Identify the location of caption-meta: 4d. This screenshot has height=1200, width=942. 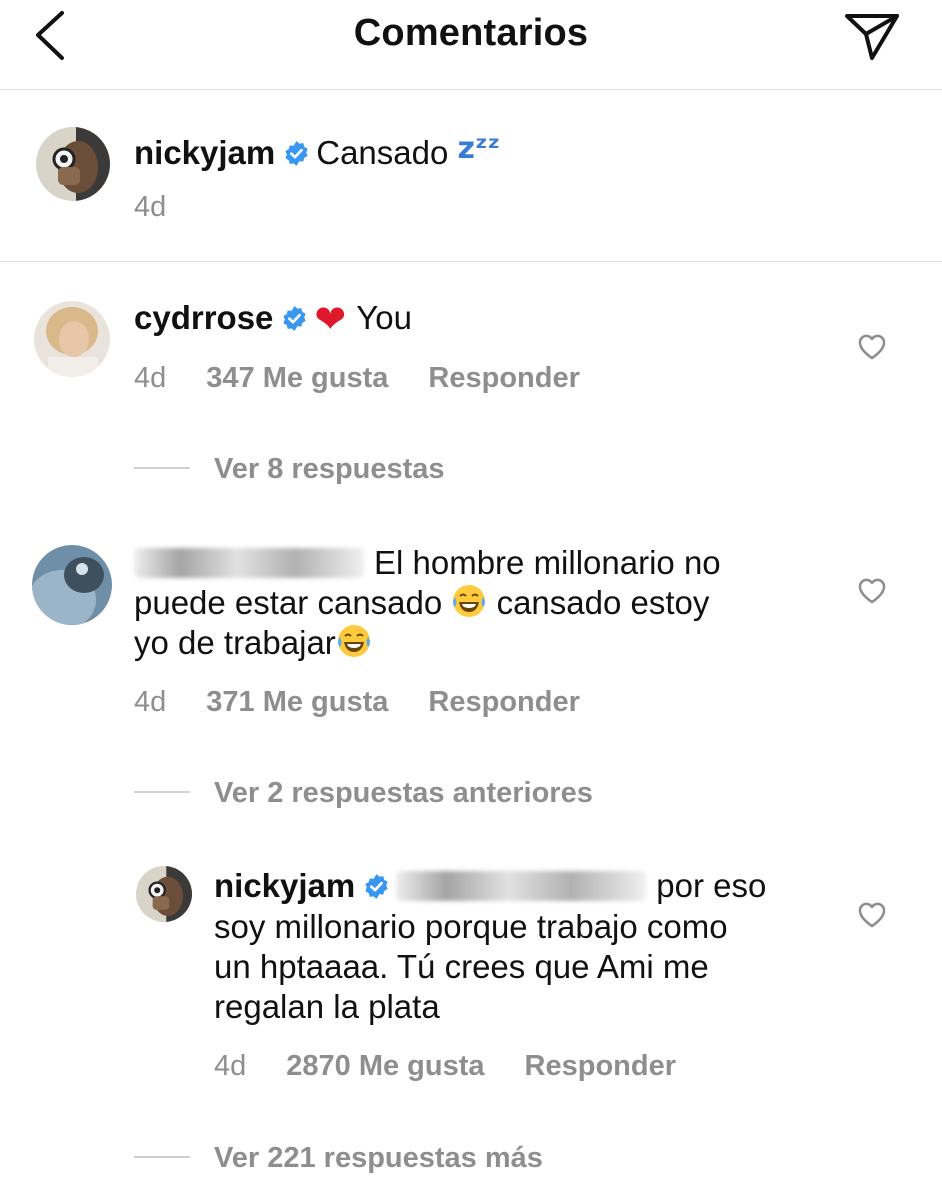
(170, 207).